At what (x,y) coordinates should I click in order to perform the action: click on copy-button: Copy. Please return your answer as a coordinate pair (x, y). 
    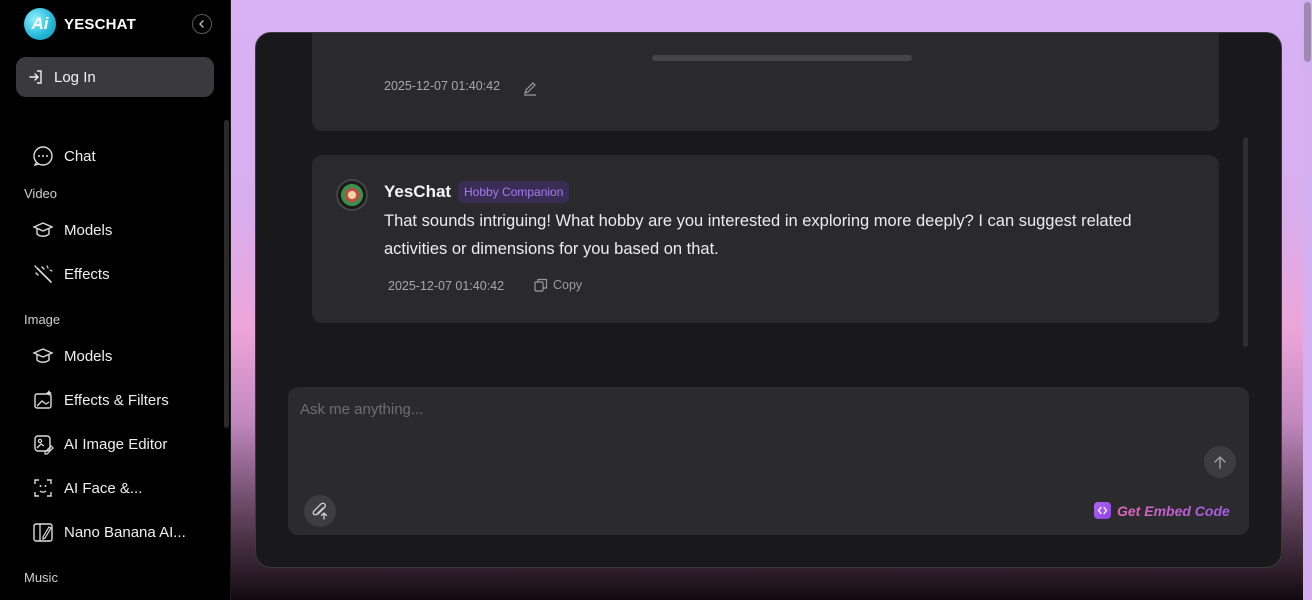
    Looking at the image, I should click on (558, 285).